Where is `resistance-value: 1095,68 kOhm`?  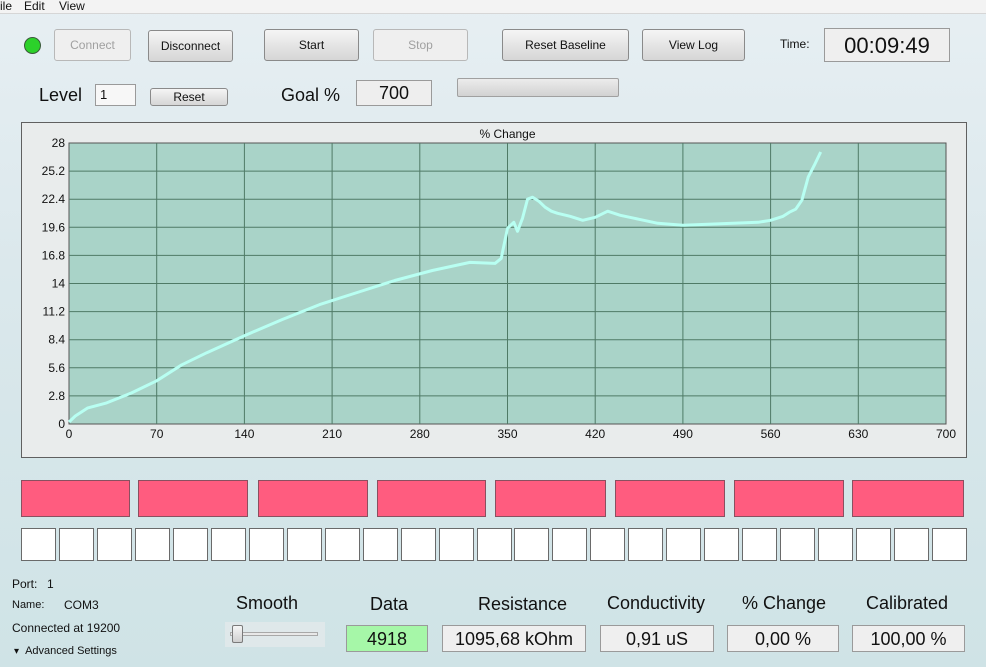
resistance-value: 1095,68 kOhm is located at coordinates (514, 638).